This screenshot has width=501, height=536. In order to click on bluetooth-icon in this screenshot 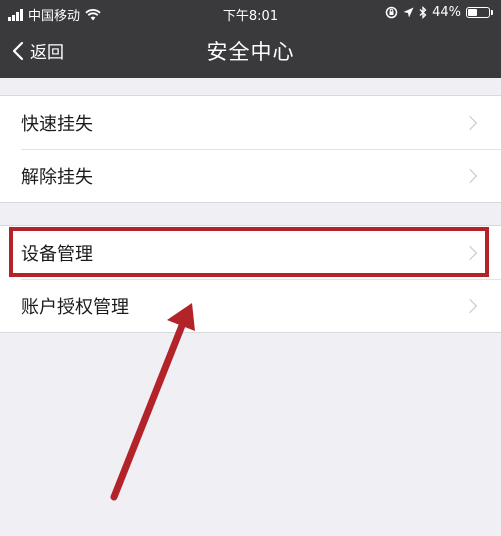, I will do `click(423, 12)`.